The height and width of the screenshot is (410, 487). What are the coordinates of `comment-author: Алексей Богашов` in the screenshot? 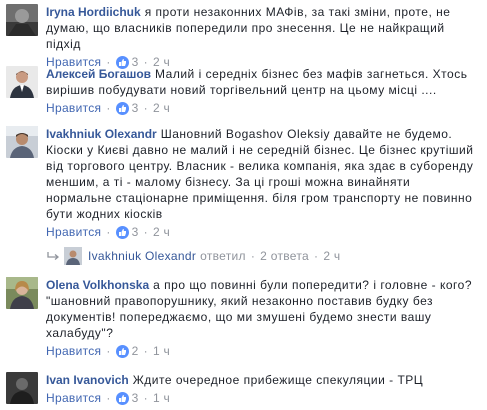 It's located at (98, 74).